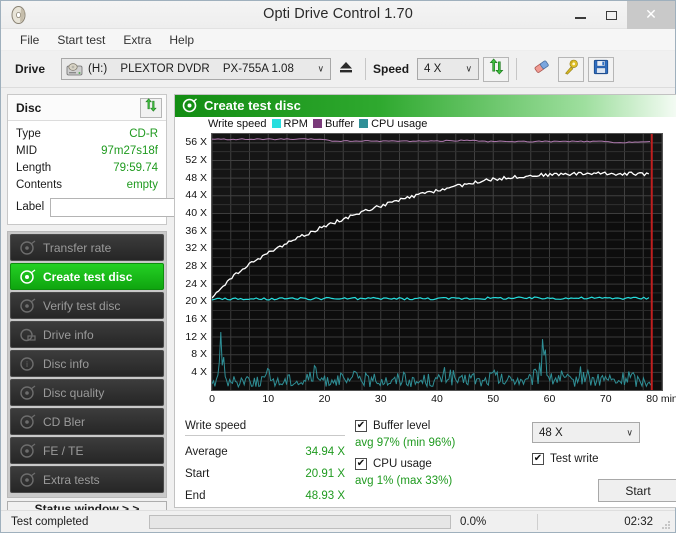 Image resolution: width=676 pixels, height=533 pixels. What do you see at coordinates (437, 426) in the screenshot?
I see `buffer-level-checkbox: ✔ Buffer level` at bounding box center [437, 426].